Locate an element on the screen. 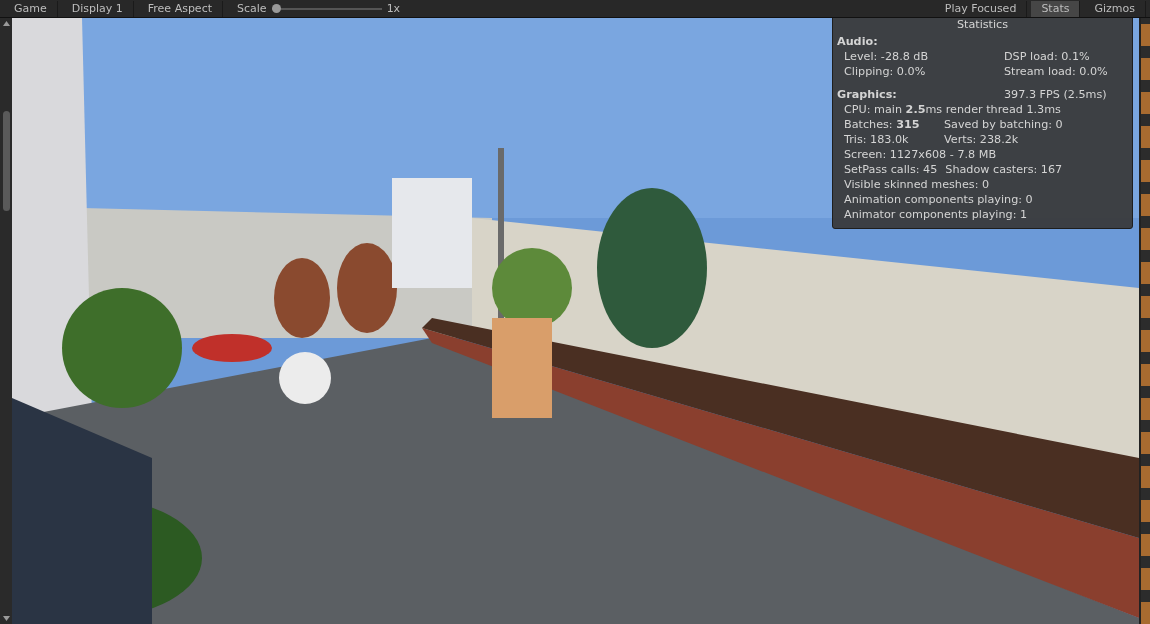 Image resolution: width=1150 pixels, height=624 pixels. stat-text: Saved by batching: 0 is located at coordinates (1003, 124).